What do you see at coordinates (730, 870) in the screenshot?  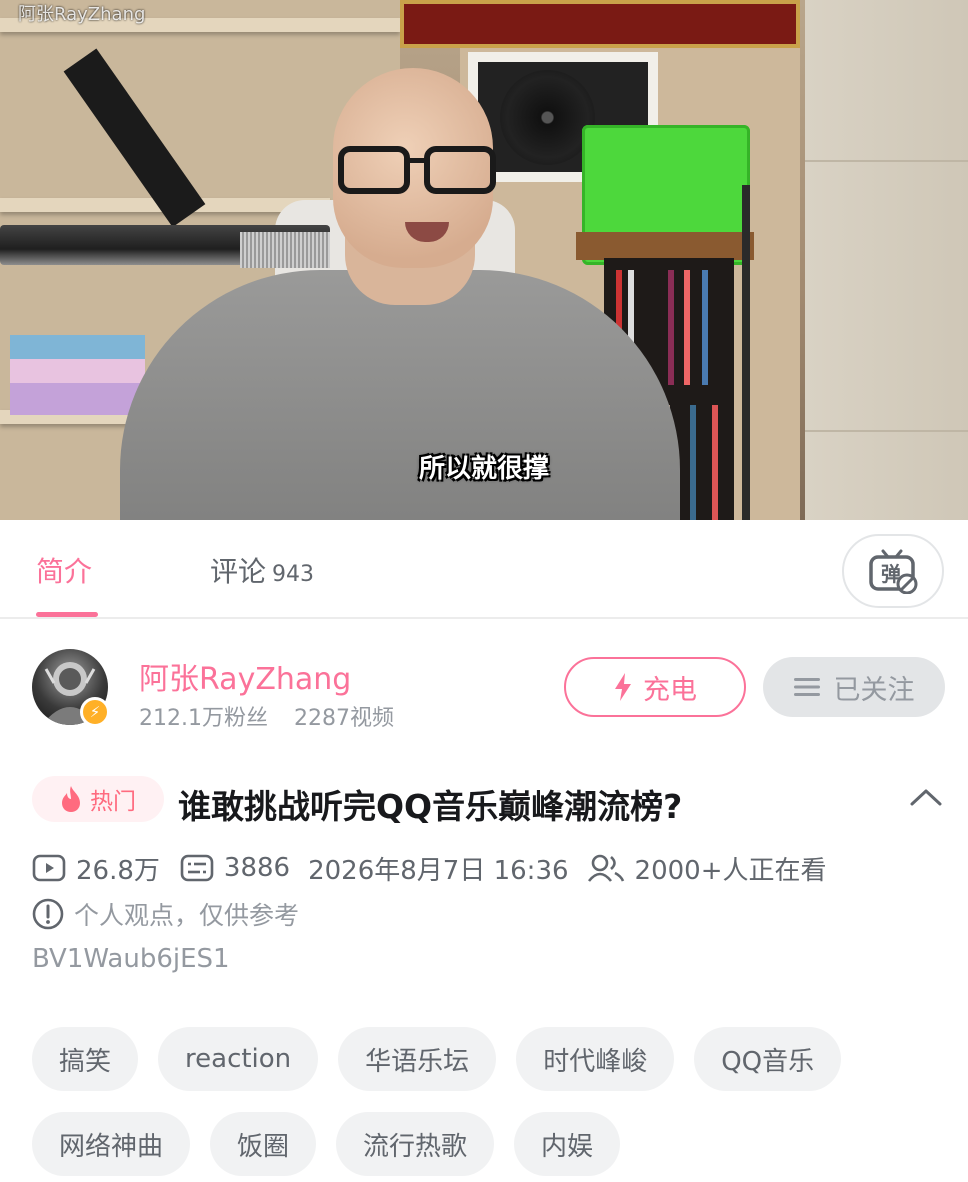 I see `watching-count-value: 2000+人正在看` at bounding box center [730, 870].